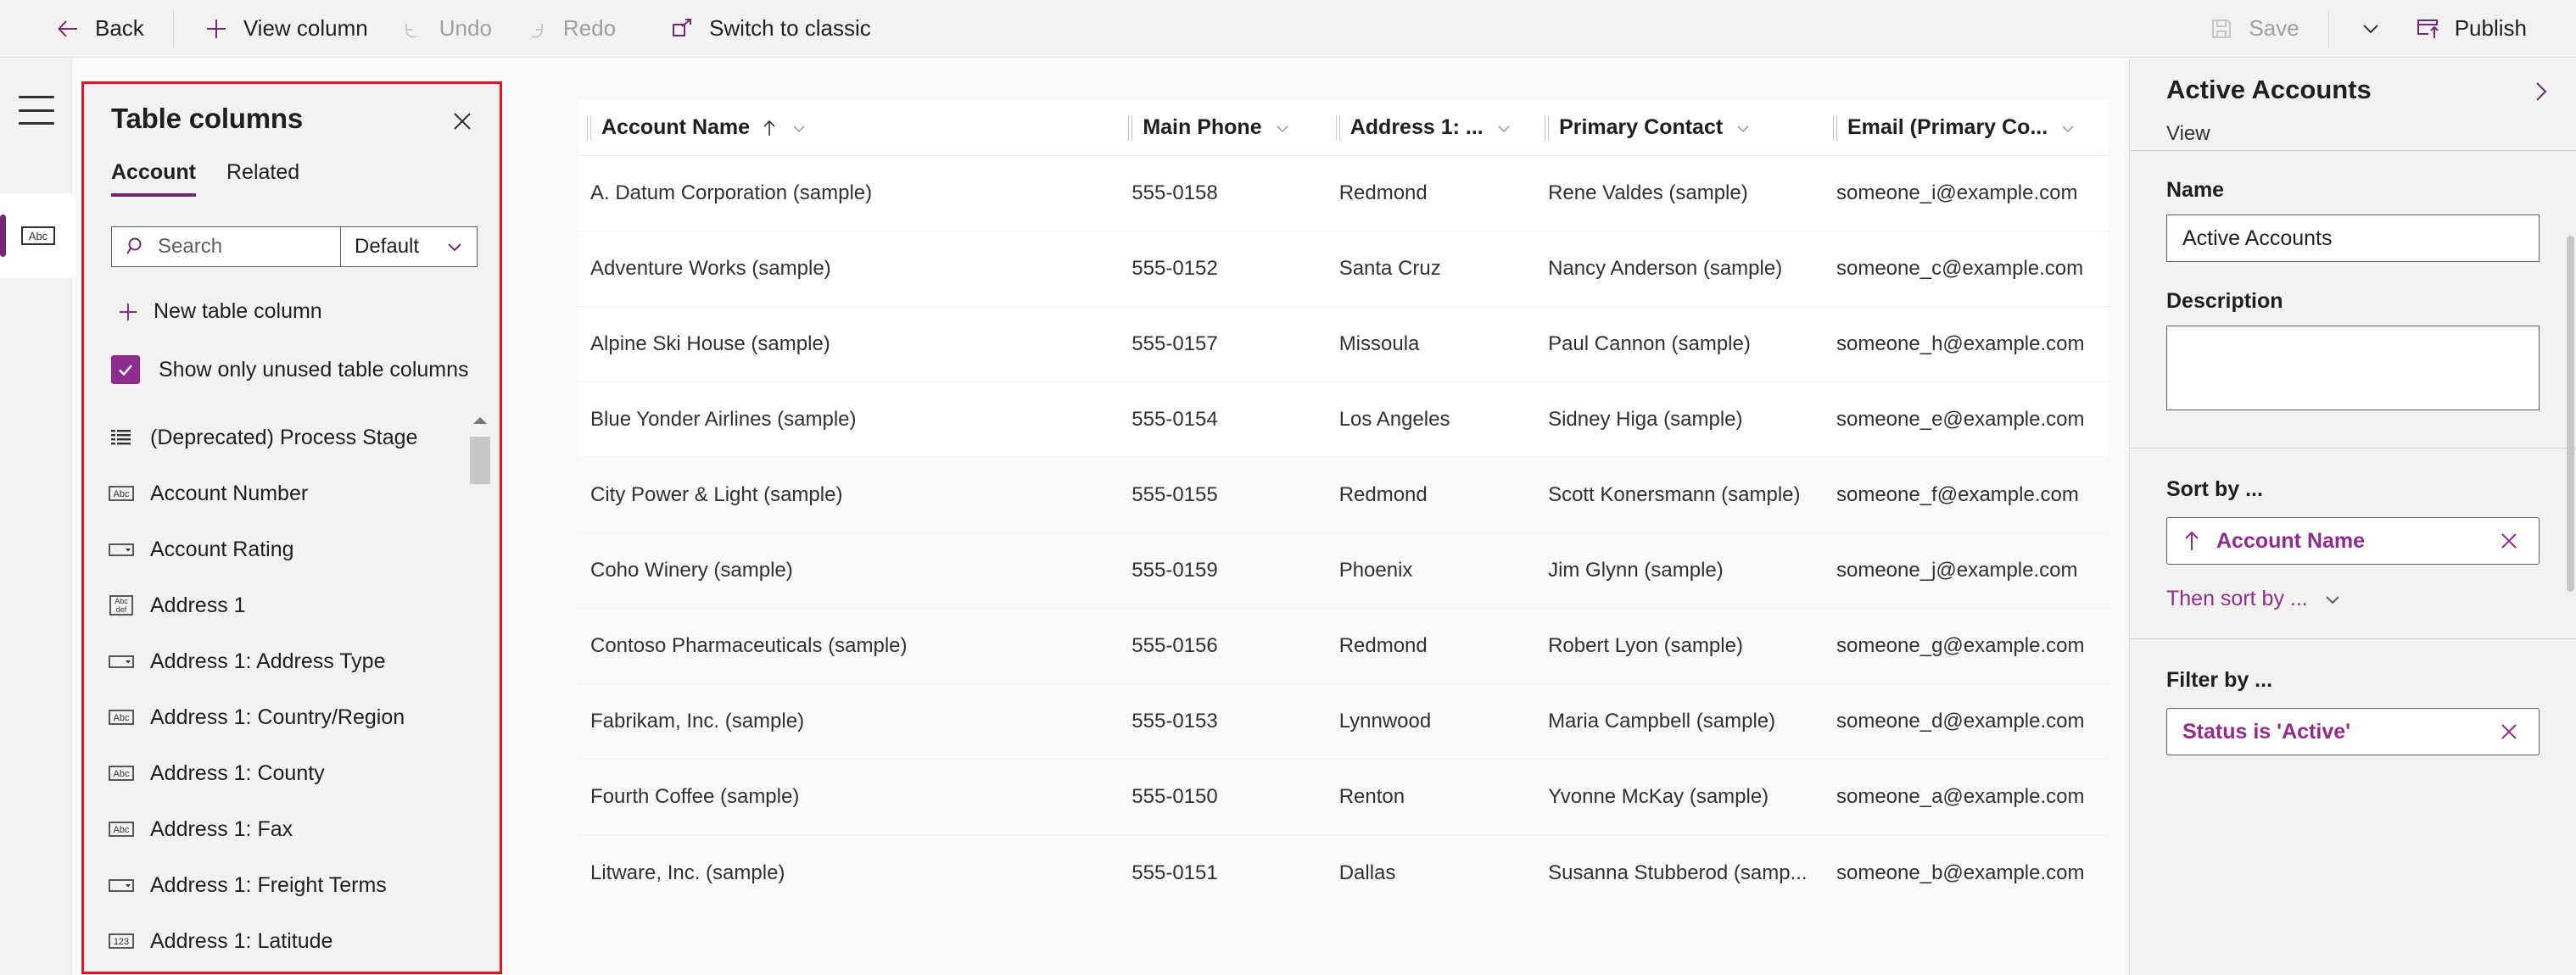 The image size is (2576, 975). I want to click on cell-address1: Redmond, so click(1383, 192).